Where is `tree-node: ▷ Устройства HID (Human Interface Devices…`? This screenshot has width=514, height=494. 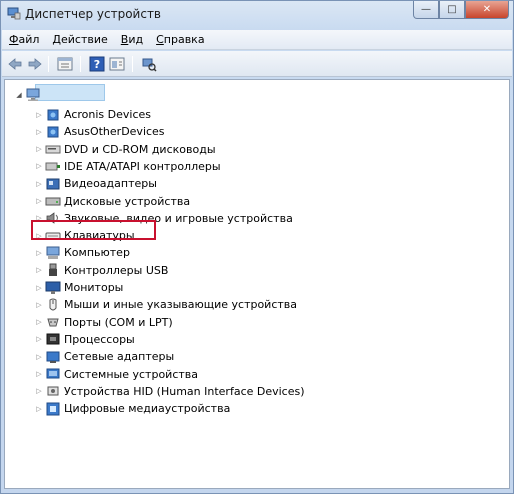 tree-node: ▷ Устройства HID (Human Interface Devices… is located at coordinates (170, 391).